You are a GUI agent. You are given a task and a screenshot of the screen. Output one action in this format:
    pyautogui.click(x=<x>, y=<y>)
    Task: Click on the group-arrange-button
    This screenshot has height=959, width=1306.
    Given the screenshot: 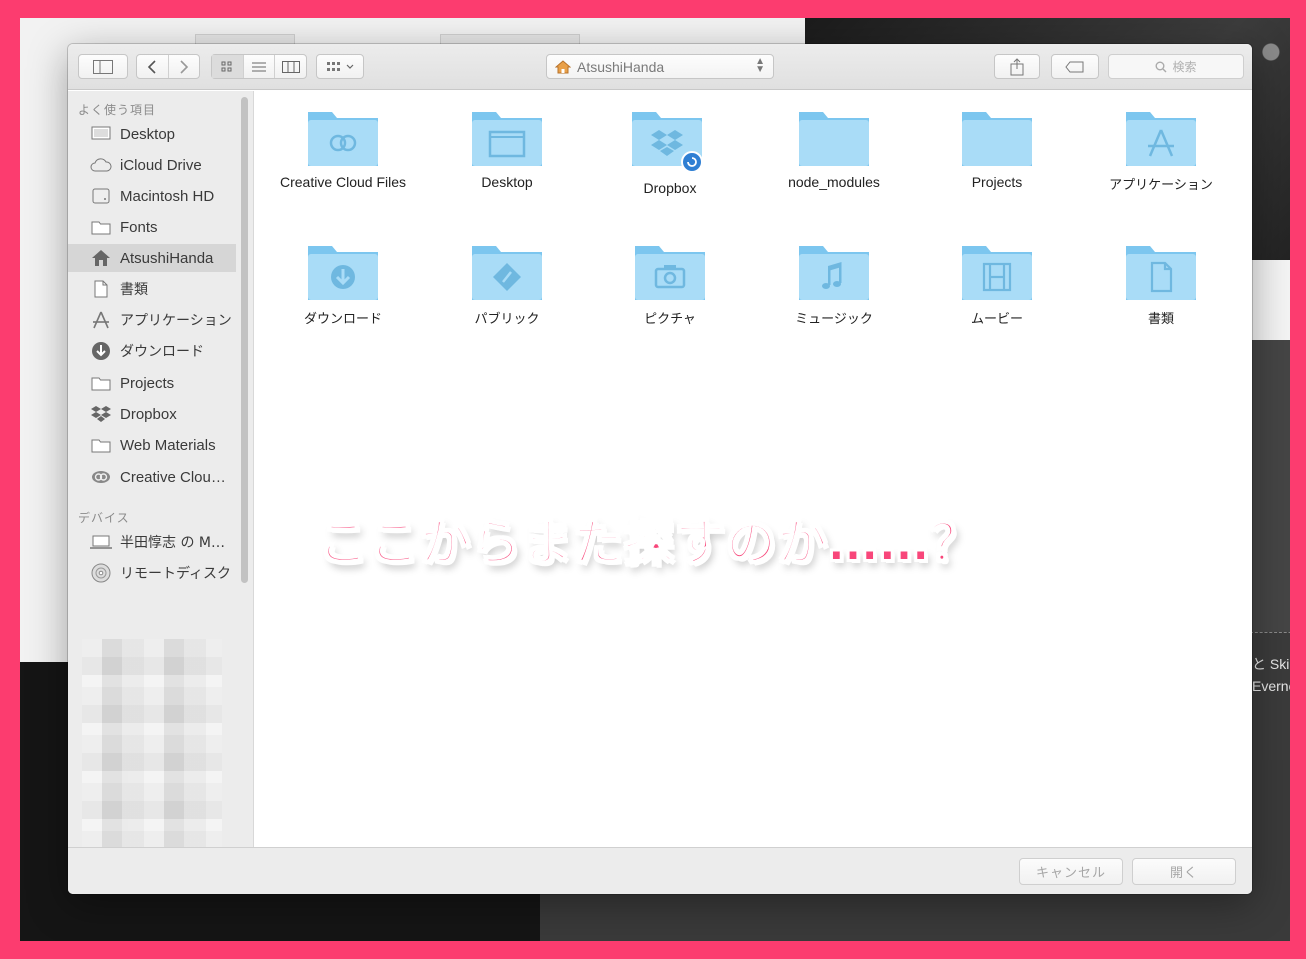 What is the action you would take?
    pyautogui.click(x=340, y=66)
    